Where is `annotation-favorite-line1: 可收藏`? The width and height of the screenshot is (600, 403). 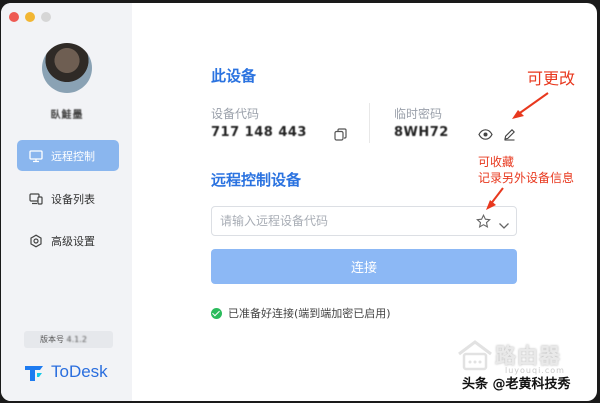
annotation-favorite-line1: 可收藏 is located at coordinates (496, 162).